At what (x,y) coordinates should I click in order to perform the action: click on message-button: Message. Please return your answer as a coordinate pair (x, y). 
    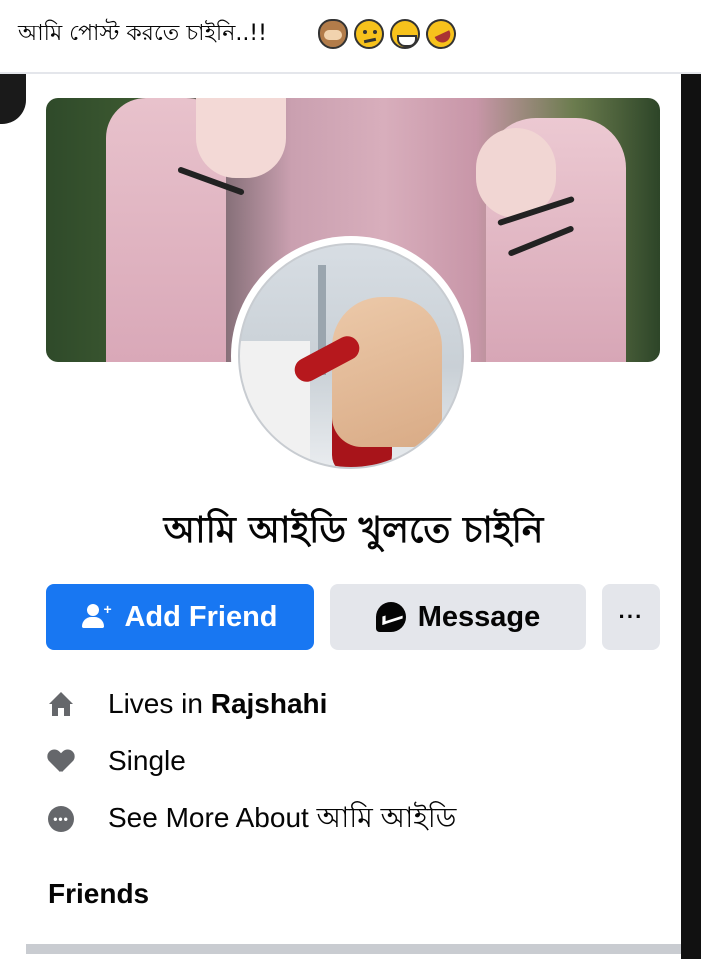
    Looking at the image, I should click on (458, 617).